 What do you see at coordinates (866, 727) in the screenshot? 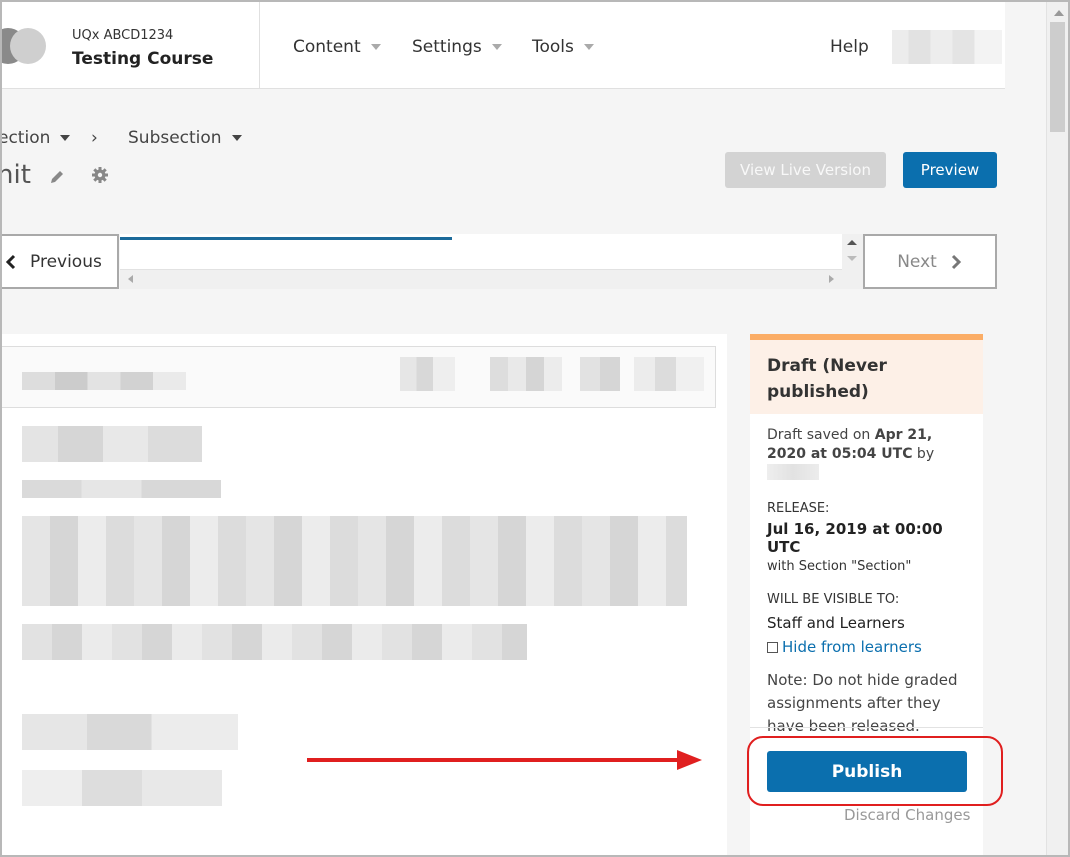
I see `sidebar-divider` at bounding box center [866, 727].